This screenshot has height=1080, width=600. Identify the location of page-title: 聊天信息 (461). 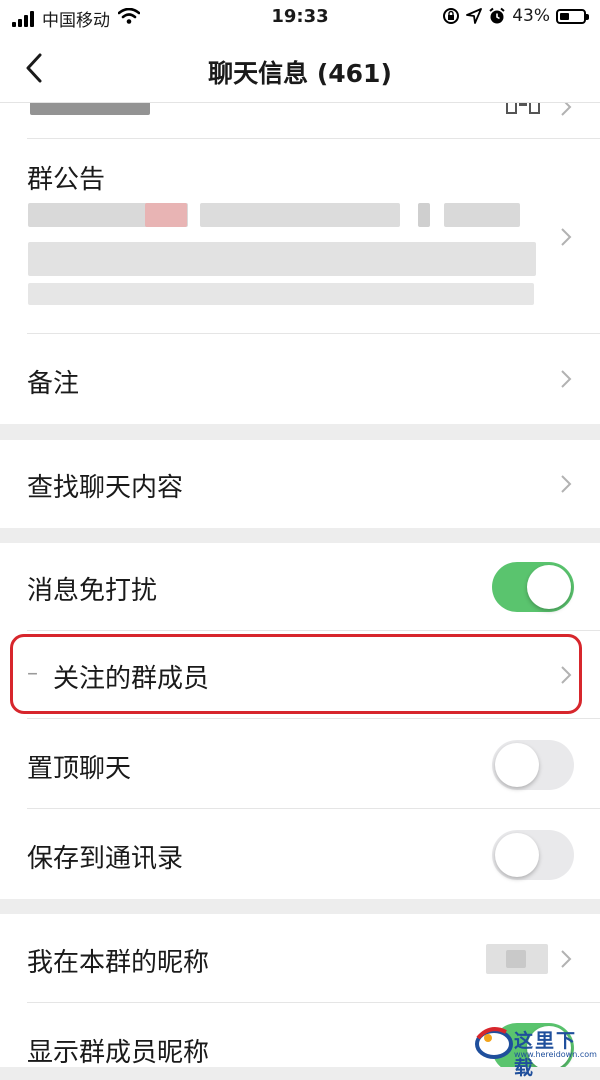
(300, 73).